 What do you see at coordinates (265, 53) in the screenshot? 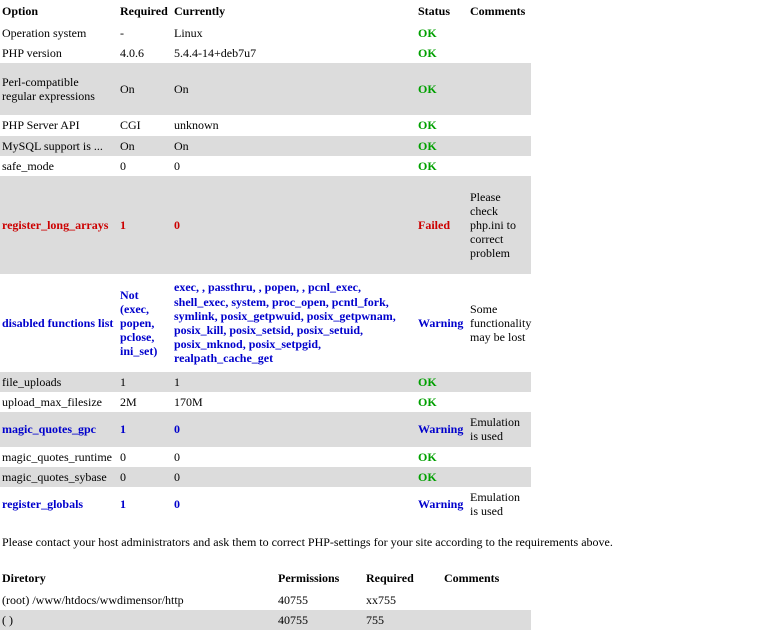
I see `table-row: PHP version 4.0.6 5.4.4-14+deb7u7 OK` at bounding box center [265, 53].